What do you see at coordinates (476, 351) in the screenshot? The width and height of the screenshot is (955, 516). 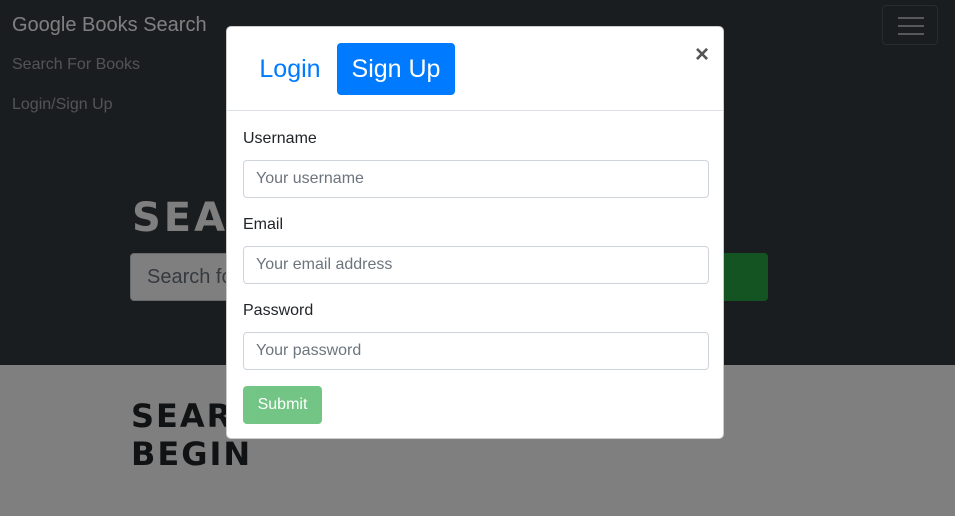 I see `password-input: Your password` at bounding box center [476, 351].